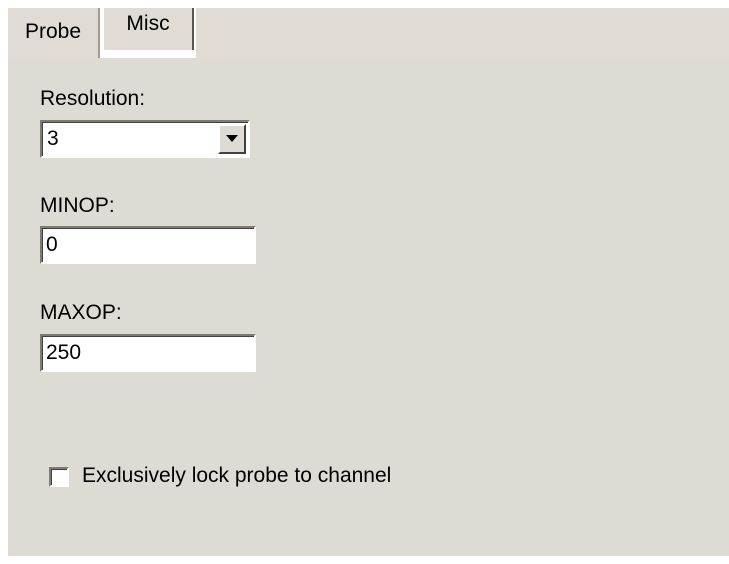 The image size is (729, 564). What do you see at coordinates (77, 205) in the screenshot?
I see `minop-label: MINOP:` at bounding box center [77, 205].